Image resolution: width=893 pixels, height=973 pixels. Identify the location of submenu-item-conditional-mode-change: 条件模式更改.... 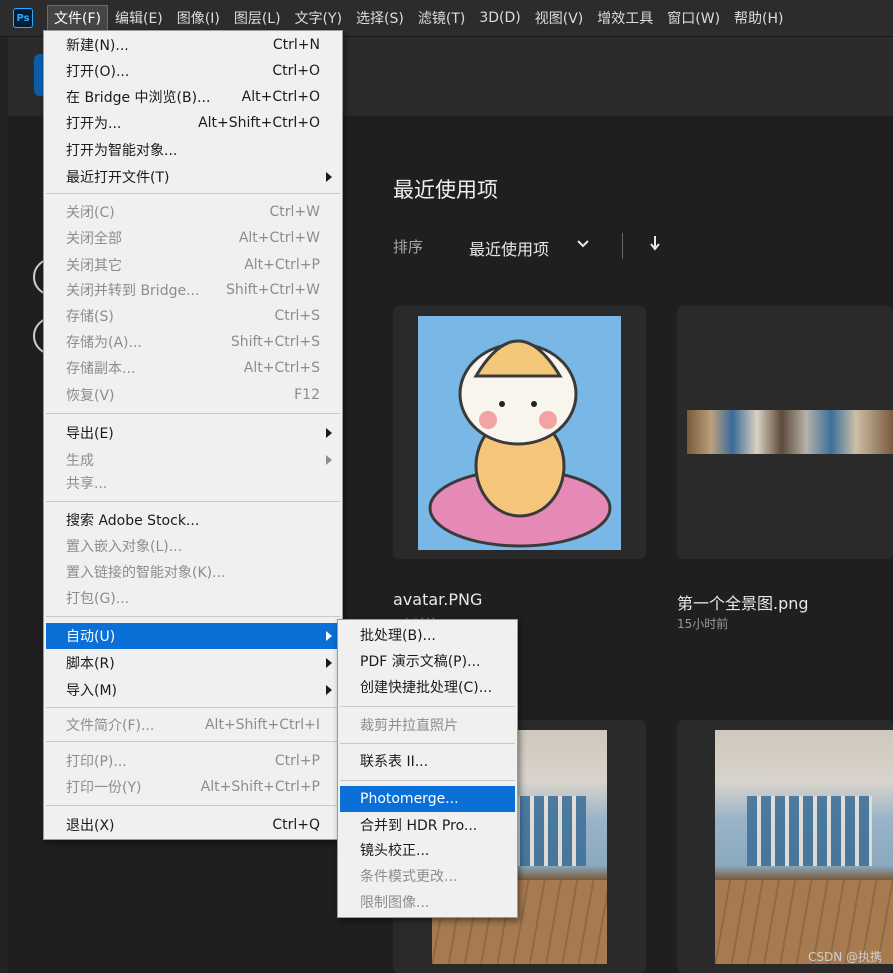
(427, 876).